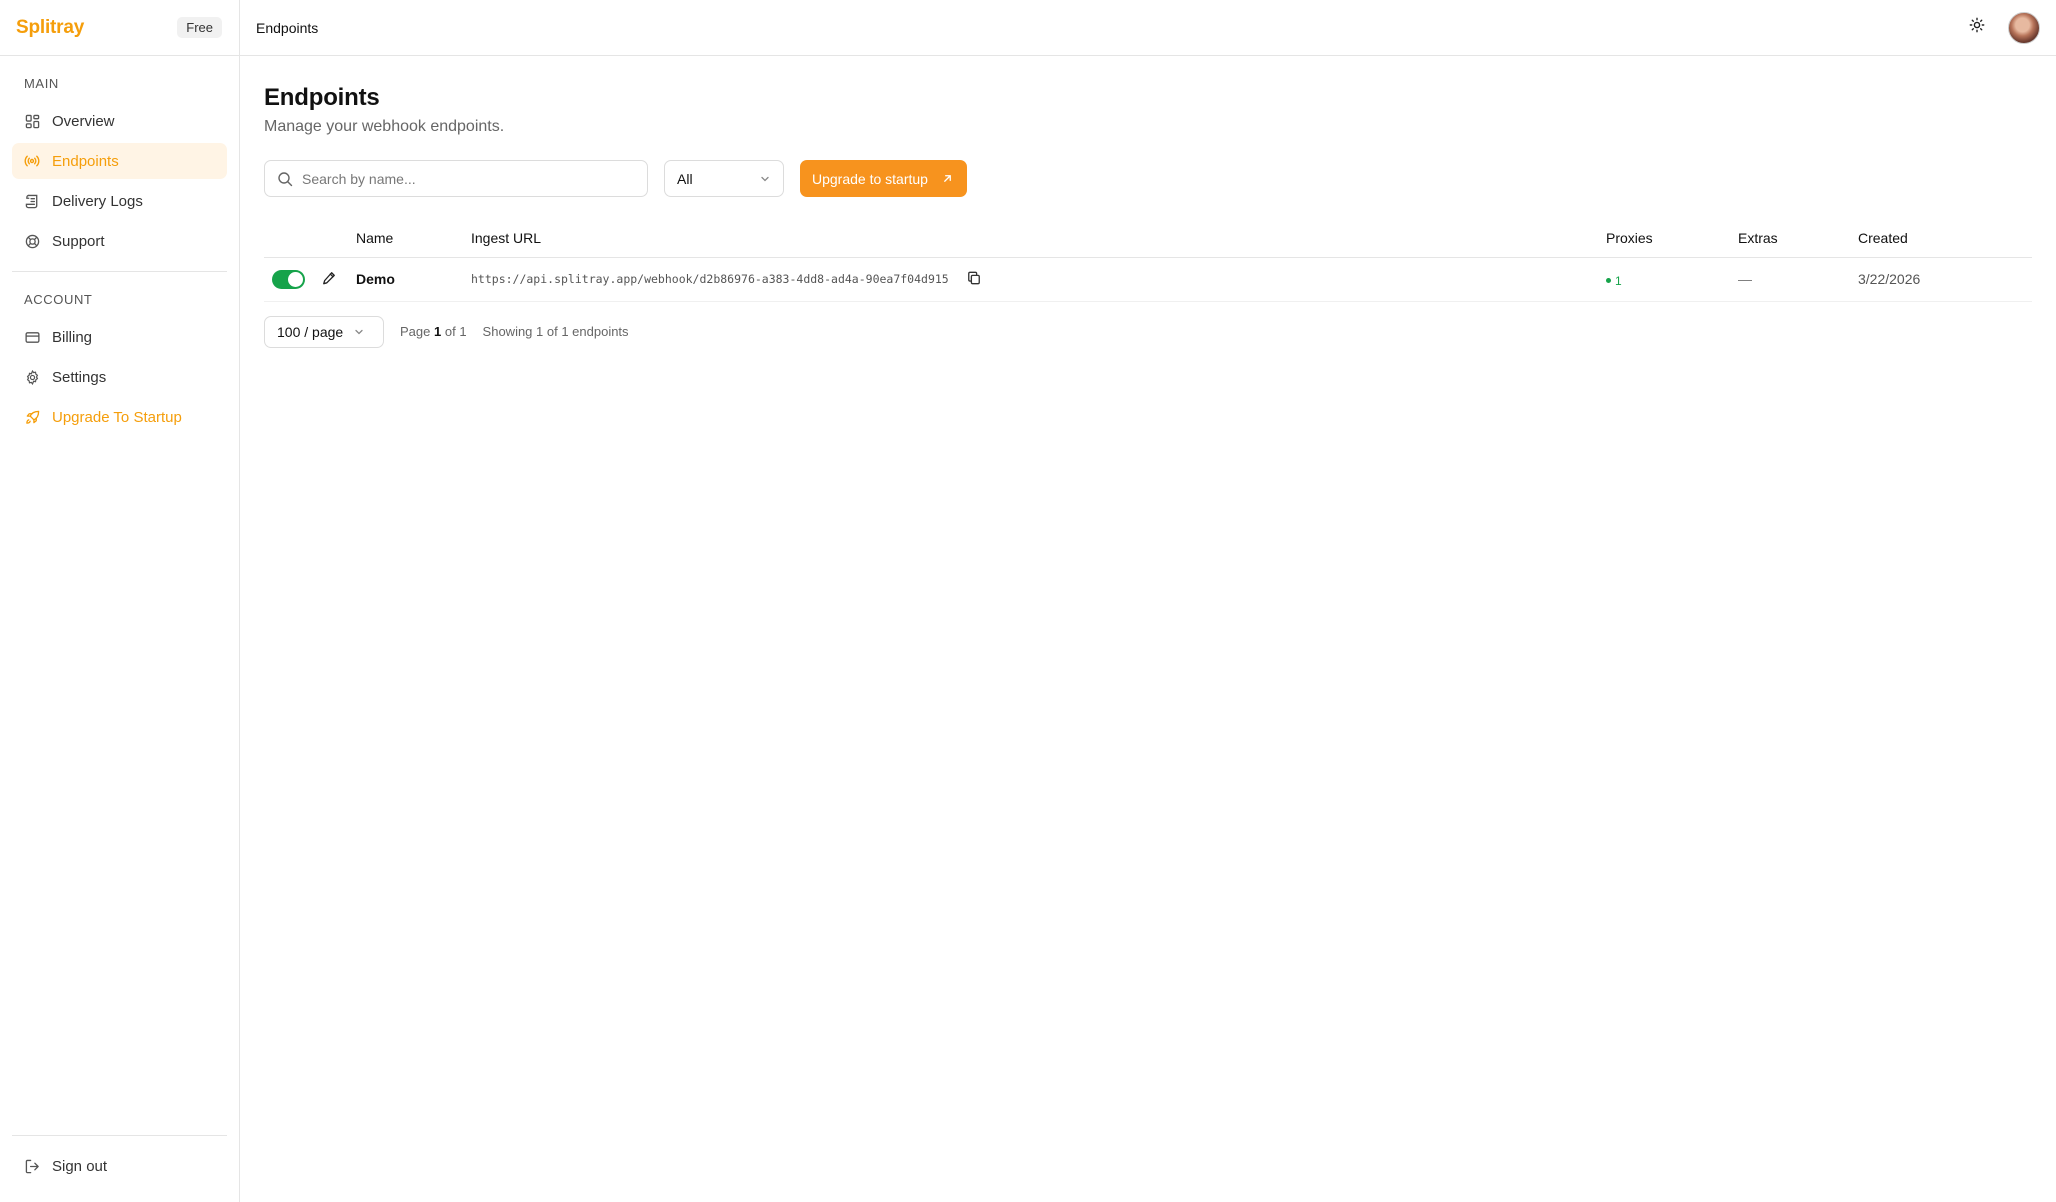 The width and height of the screenshot is (2056, 1202). Describe the element at coordinates (455, 331) in the screenshot. I see `page-suffix: of 1` at that location.